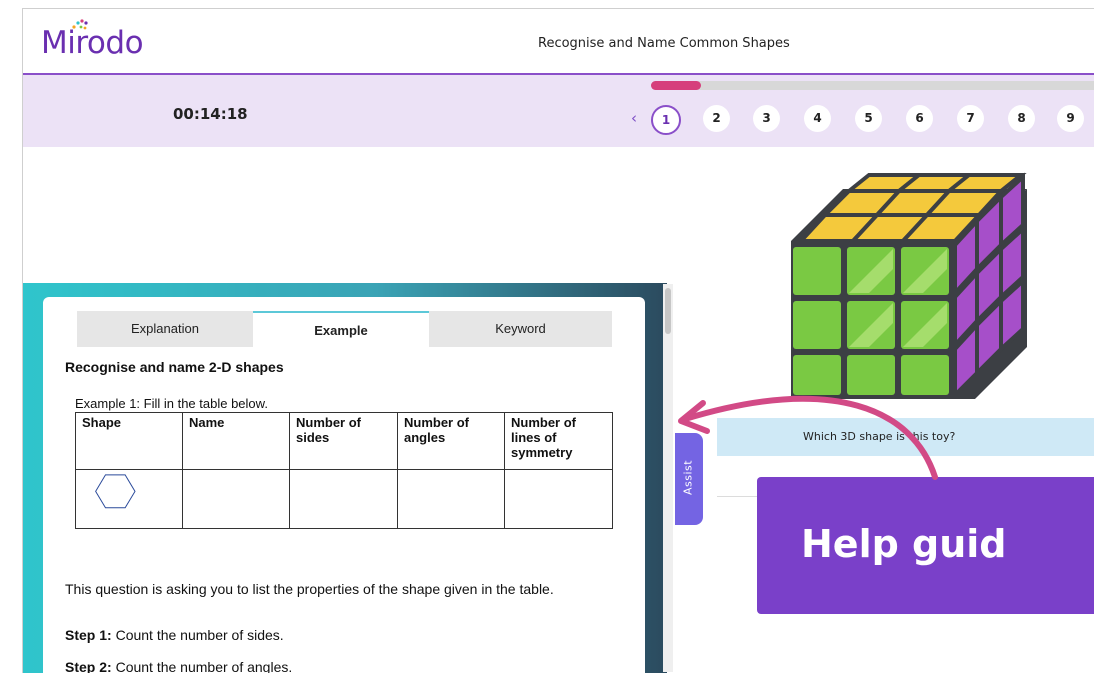 The width and height of the screenshot is (1094, 673). Describe the element at coordinates (88, 666) in the screenshot. I see `step-2-label: Step 2:` at that location.